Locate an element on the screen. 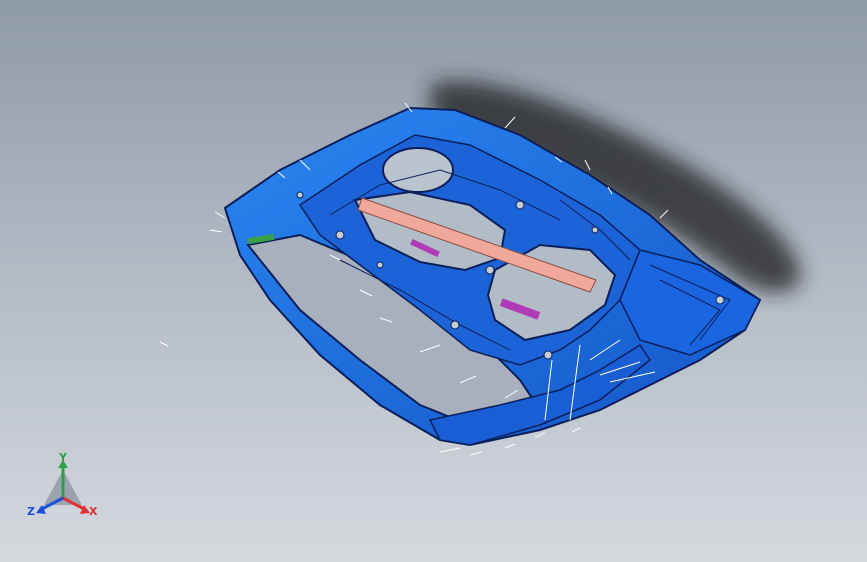  y-axis-label: Y is located at coordinates (63, 457).